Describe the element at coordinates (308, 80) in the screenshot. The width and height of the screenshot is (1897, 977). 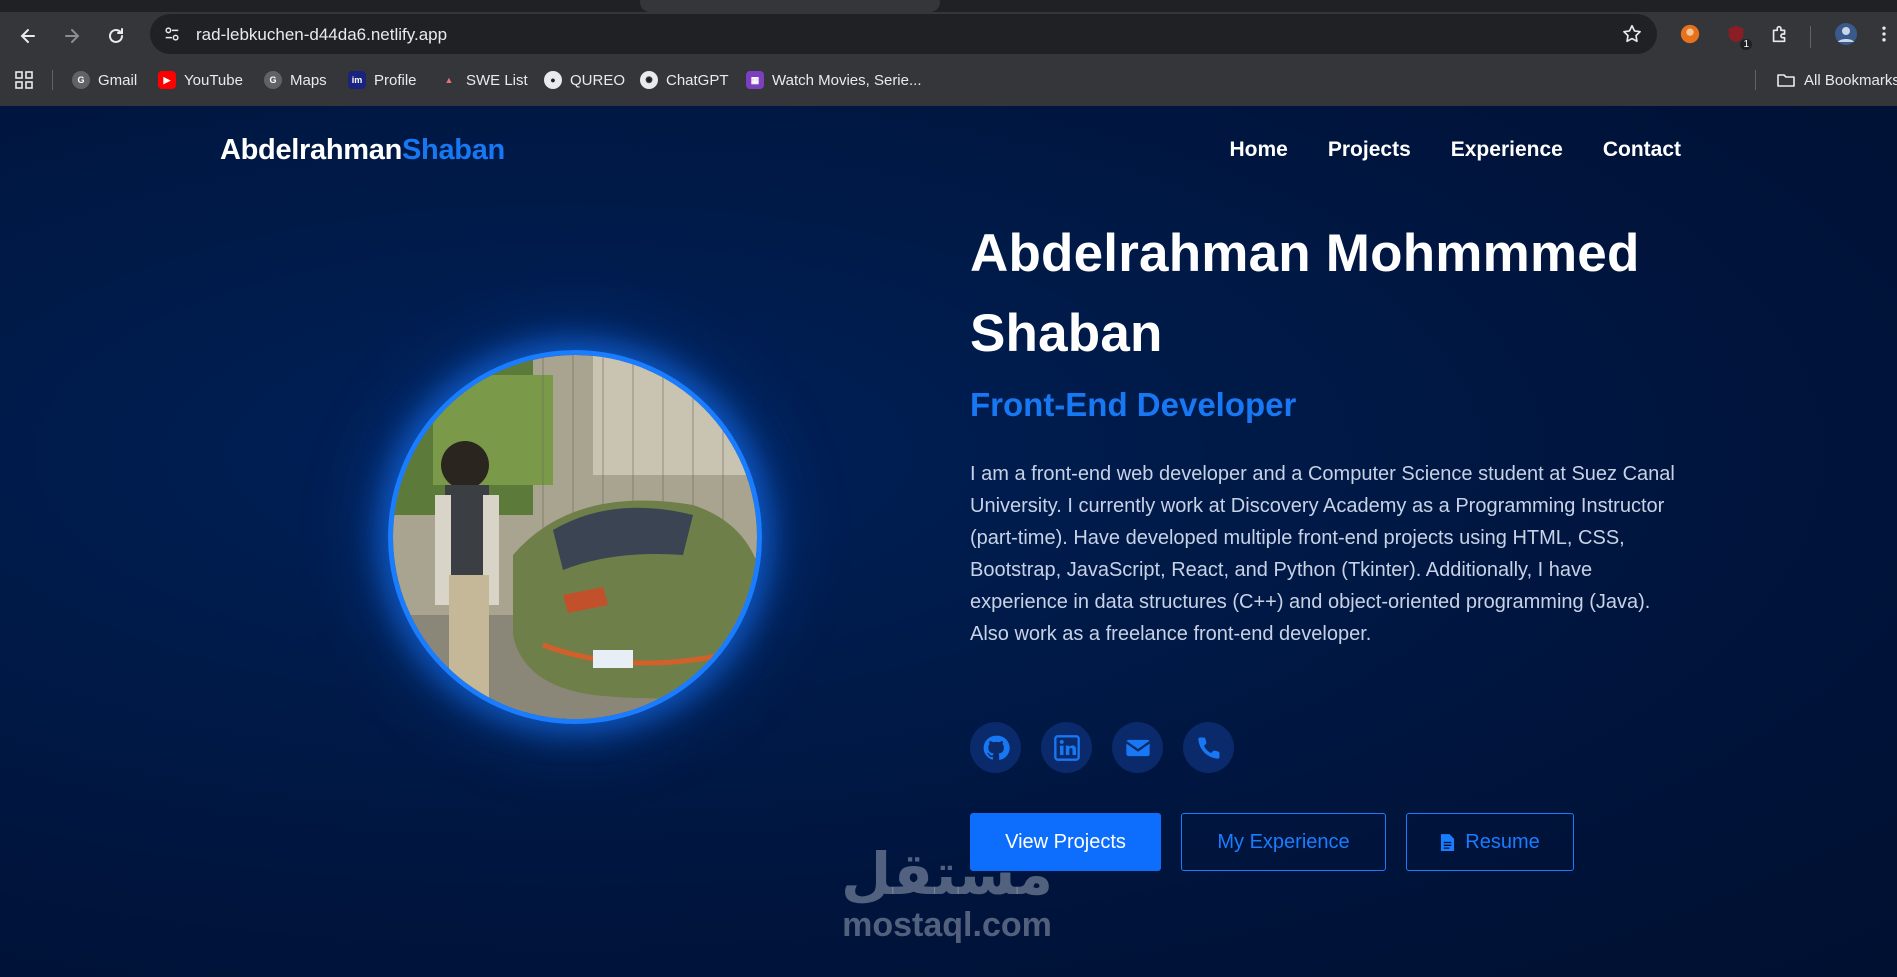
I see `bookmark-label: Maps` at that location.